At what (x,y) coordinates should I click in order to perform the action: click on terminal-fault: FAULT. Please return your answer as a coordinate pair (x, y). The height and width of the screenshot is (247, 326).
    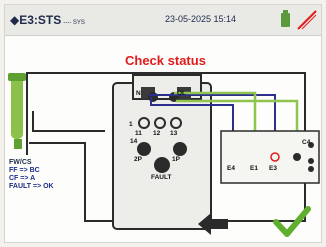
    Looking at the image, I should click on (161, 177).